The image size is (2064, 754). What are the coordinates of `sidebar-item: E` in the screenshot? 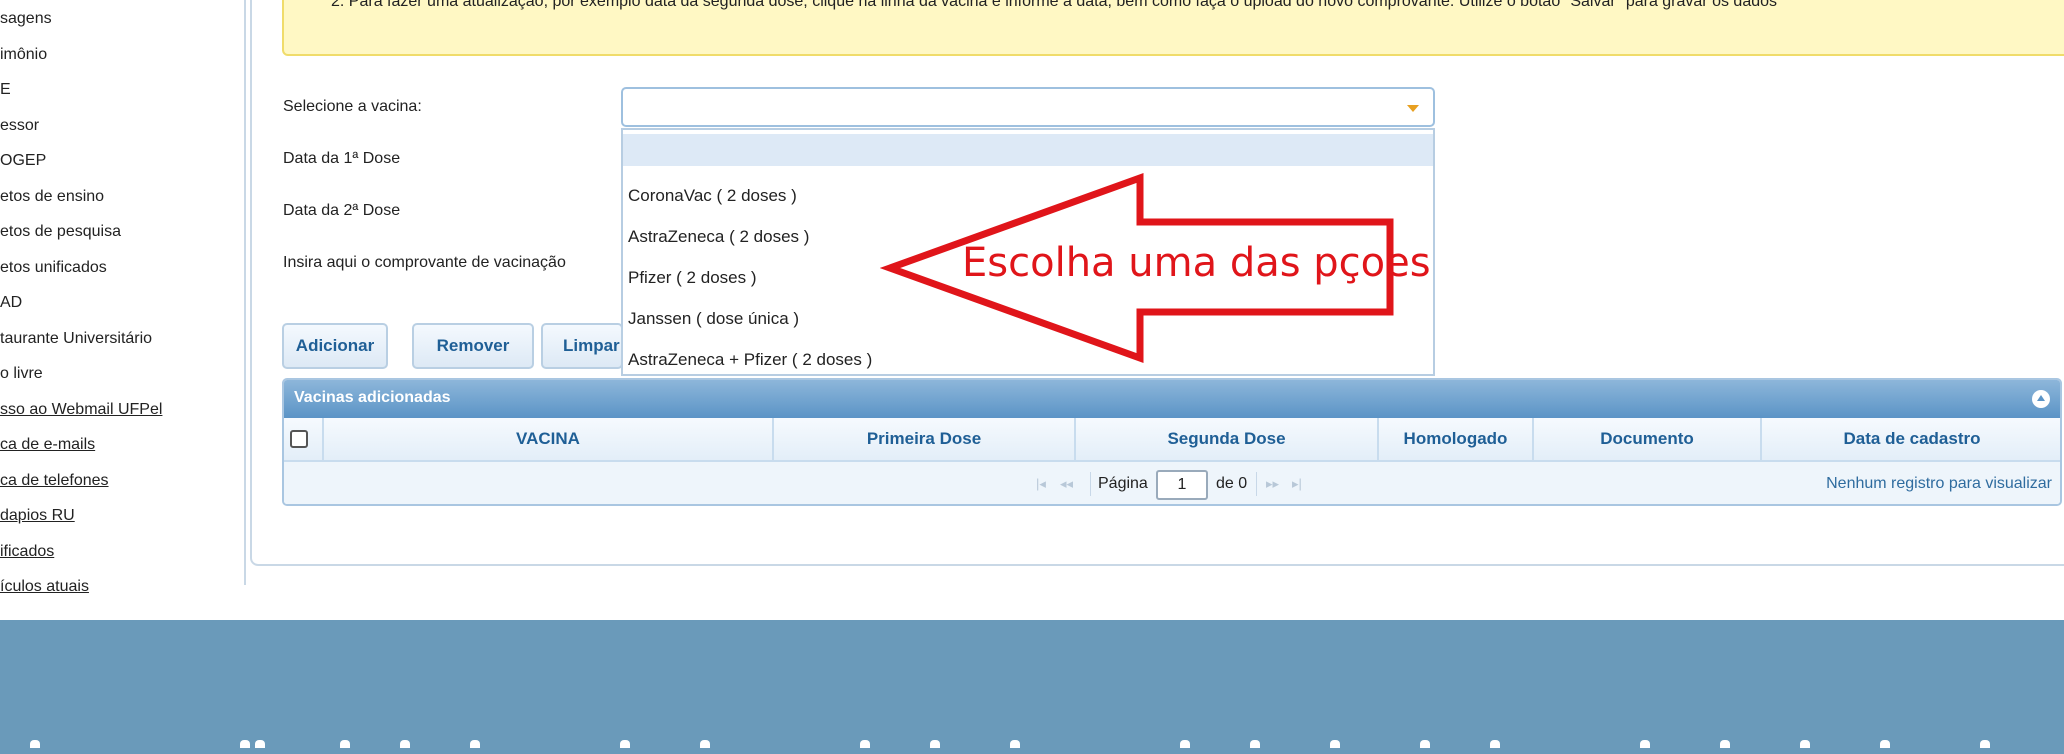 It's located at (5, 90).